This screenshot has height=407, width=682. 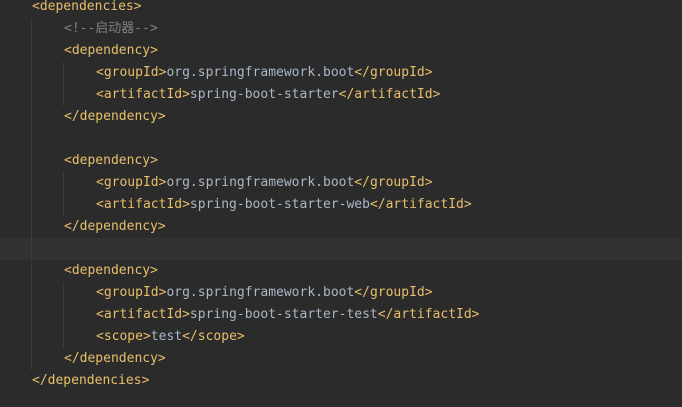 I want to click on xml-tag: <scope>, so click(x=123, y=336).